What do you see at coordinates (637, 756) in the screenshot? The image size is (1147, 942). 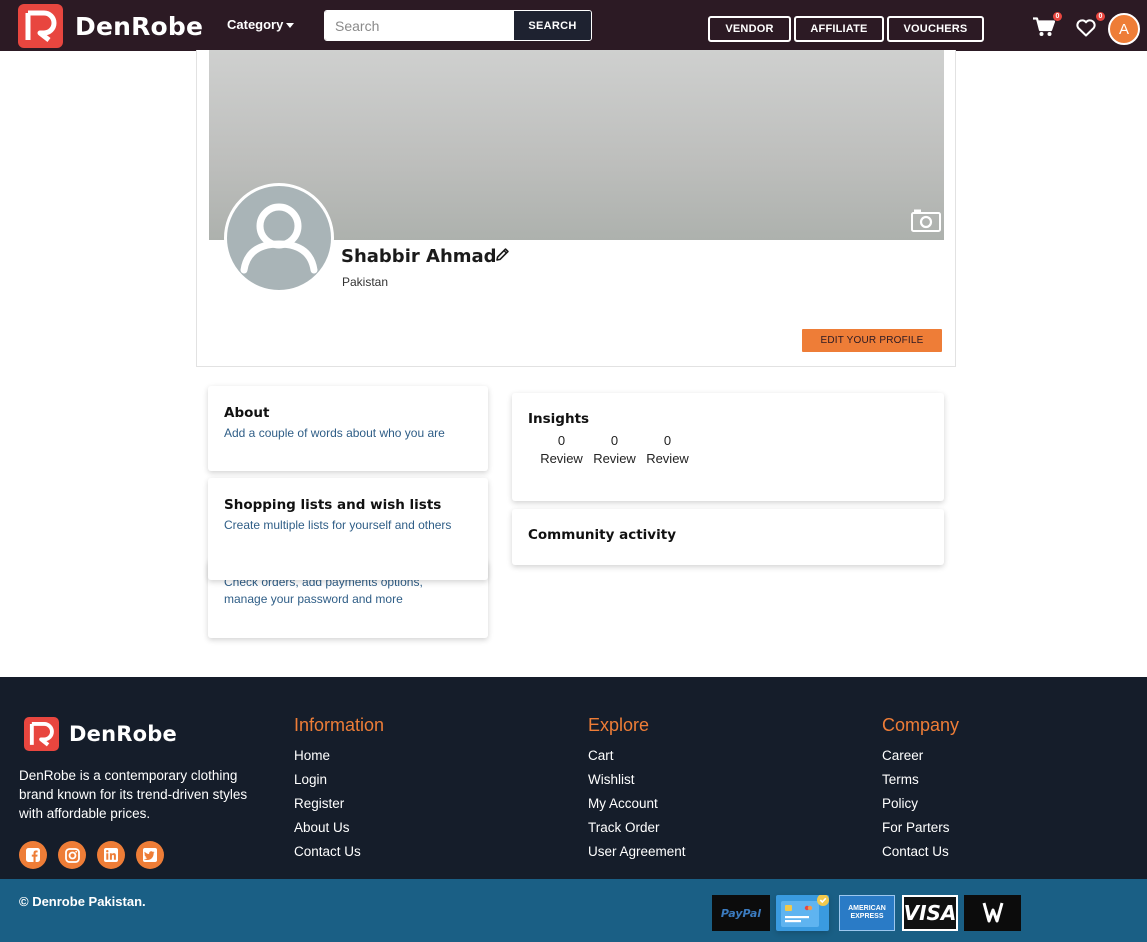 I see `footer-link-cart: Cart` at bounding box center [637, 756].